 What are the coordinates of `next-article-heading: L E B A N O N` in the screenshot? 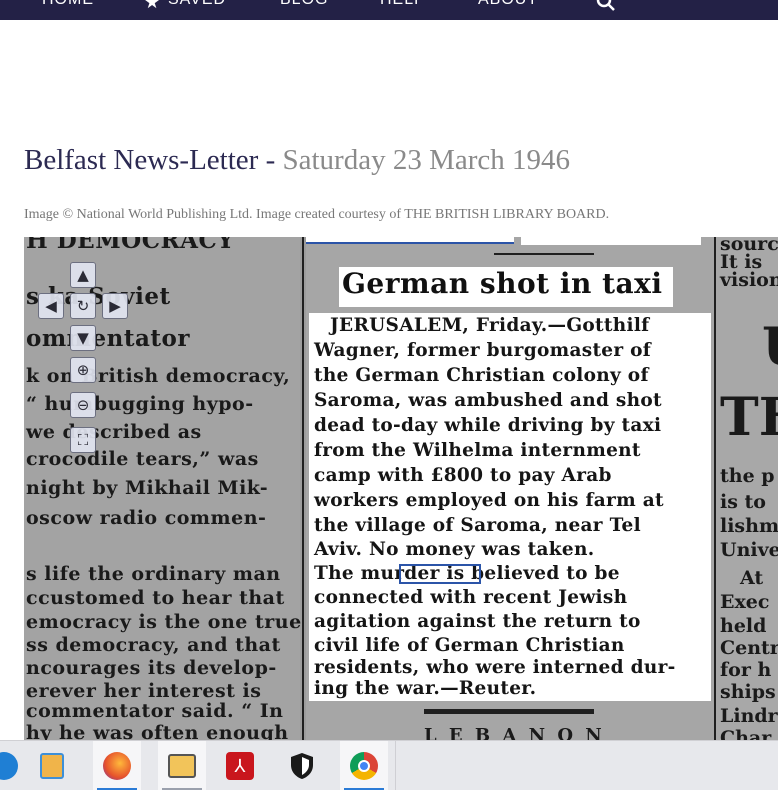 It's located at (514, 732).